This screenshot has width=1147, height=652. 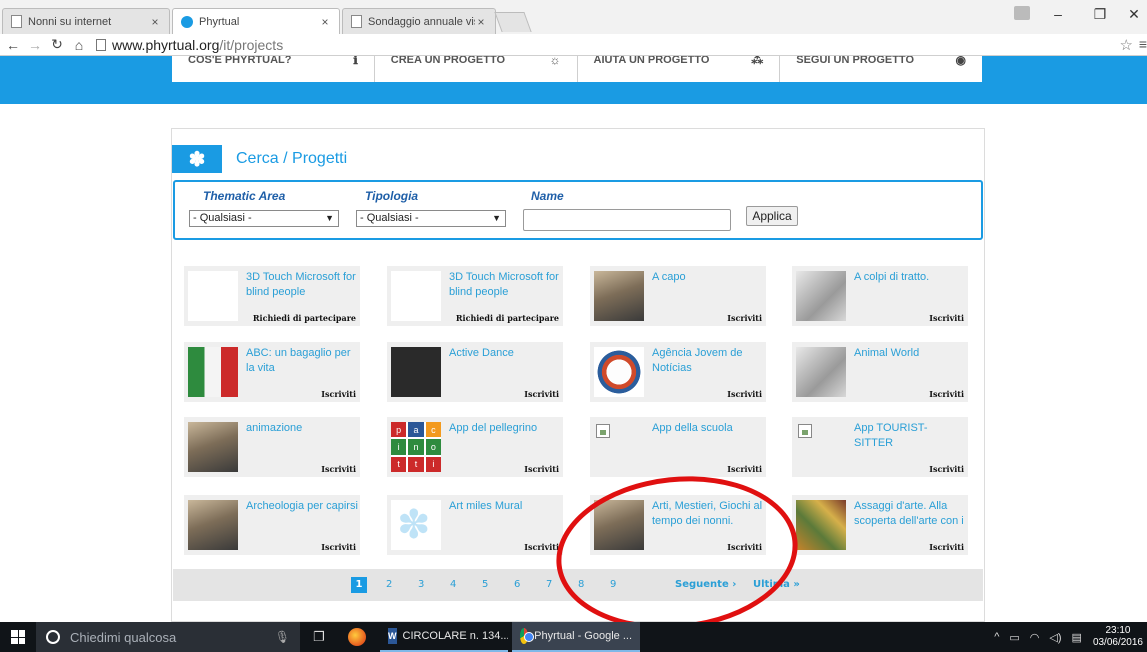 I want to click on project-card: Active Dance Iscriviti, so click(x=475, y=372).